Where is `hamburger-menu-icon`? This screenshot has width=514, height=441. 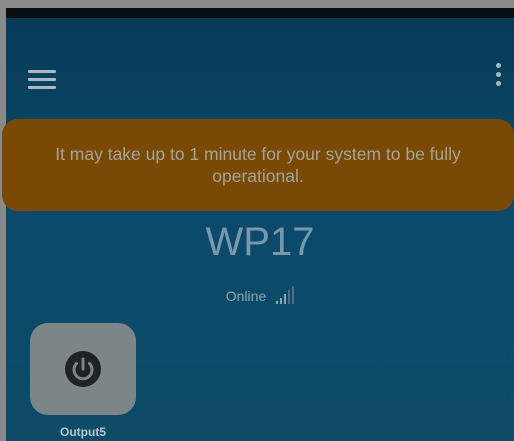
hamburger-menu-icon is located at coordinates (42, 82).